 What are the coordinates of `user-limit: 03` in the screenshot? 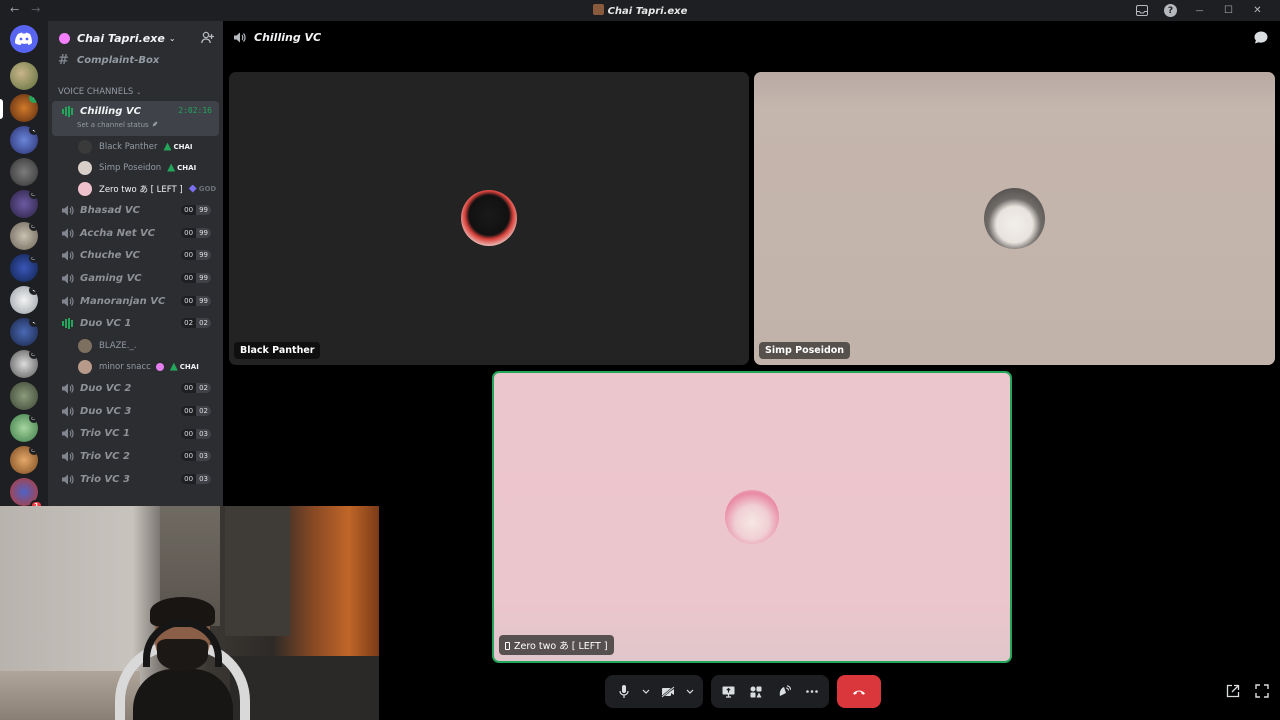 It's located at (203, 478).